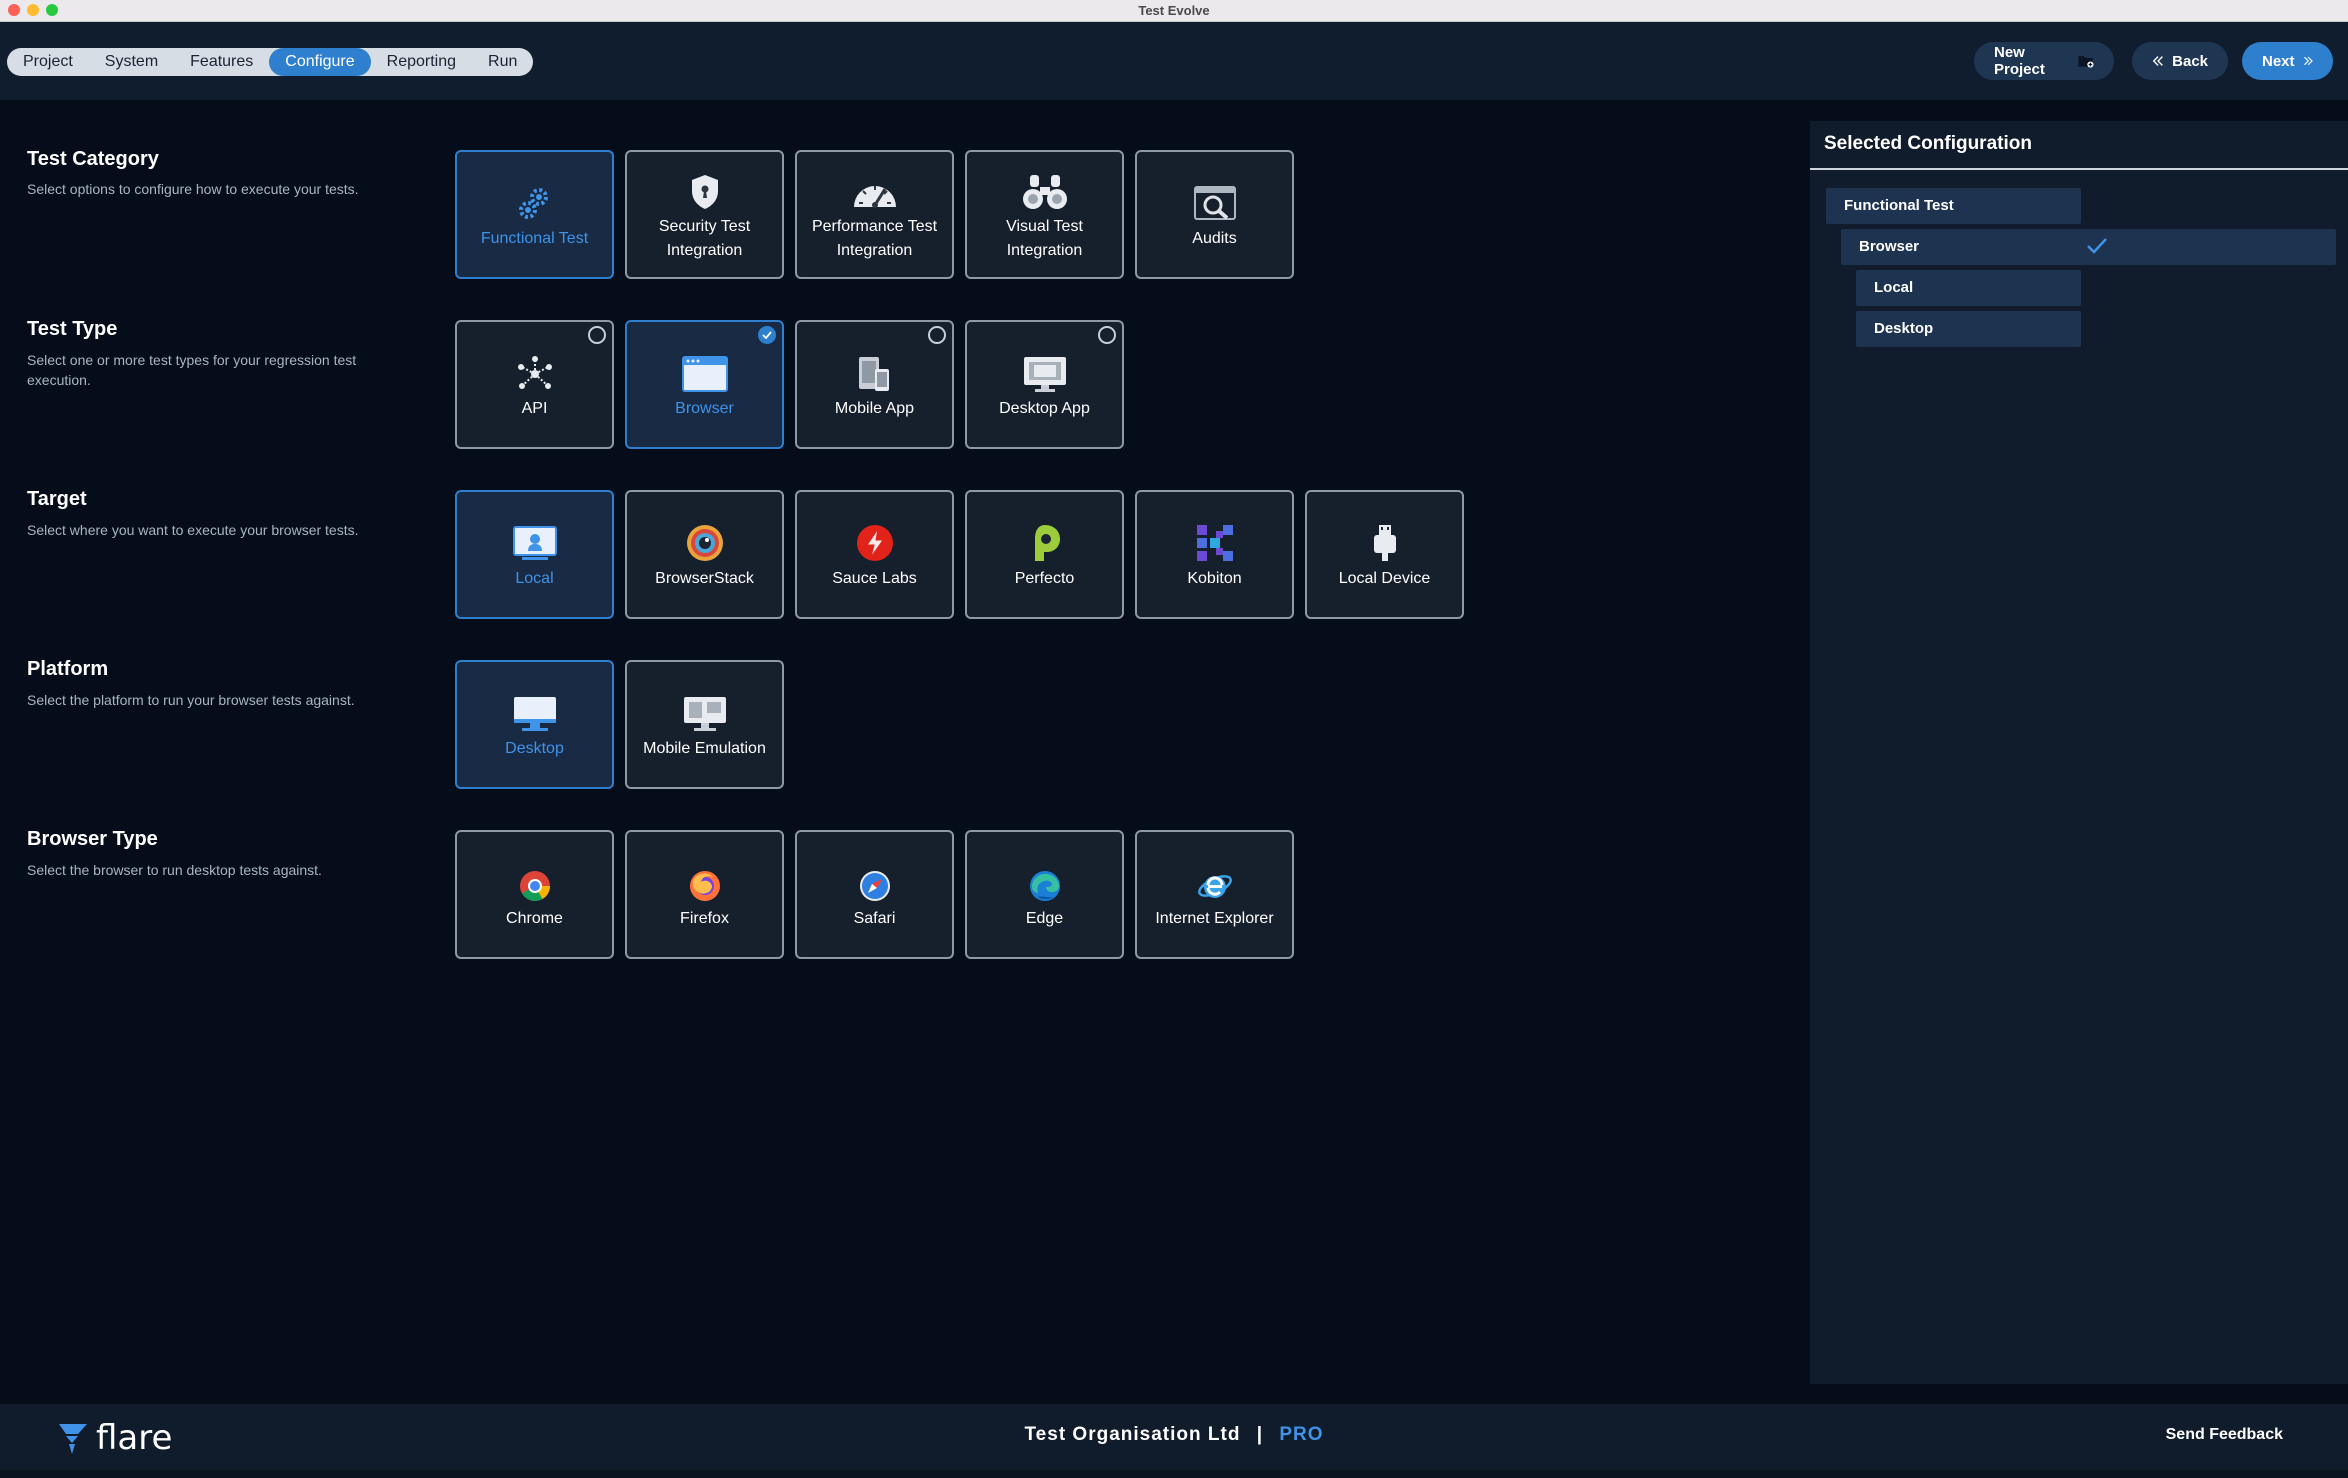  Describe the element at coordinates (1214, 238) in the screenshot. I see `option-label: Audits` at that location.